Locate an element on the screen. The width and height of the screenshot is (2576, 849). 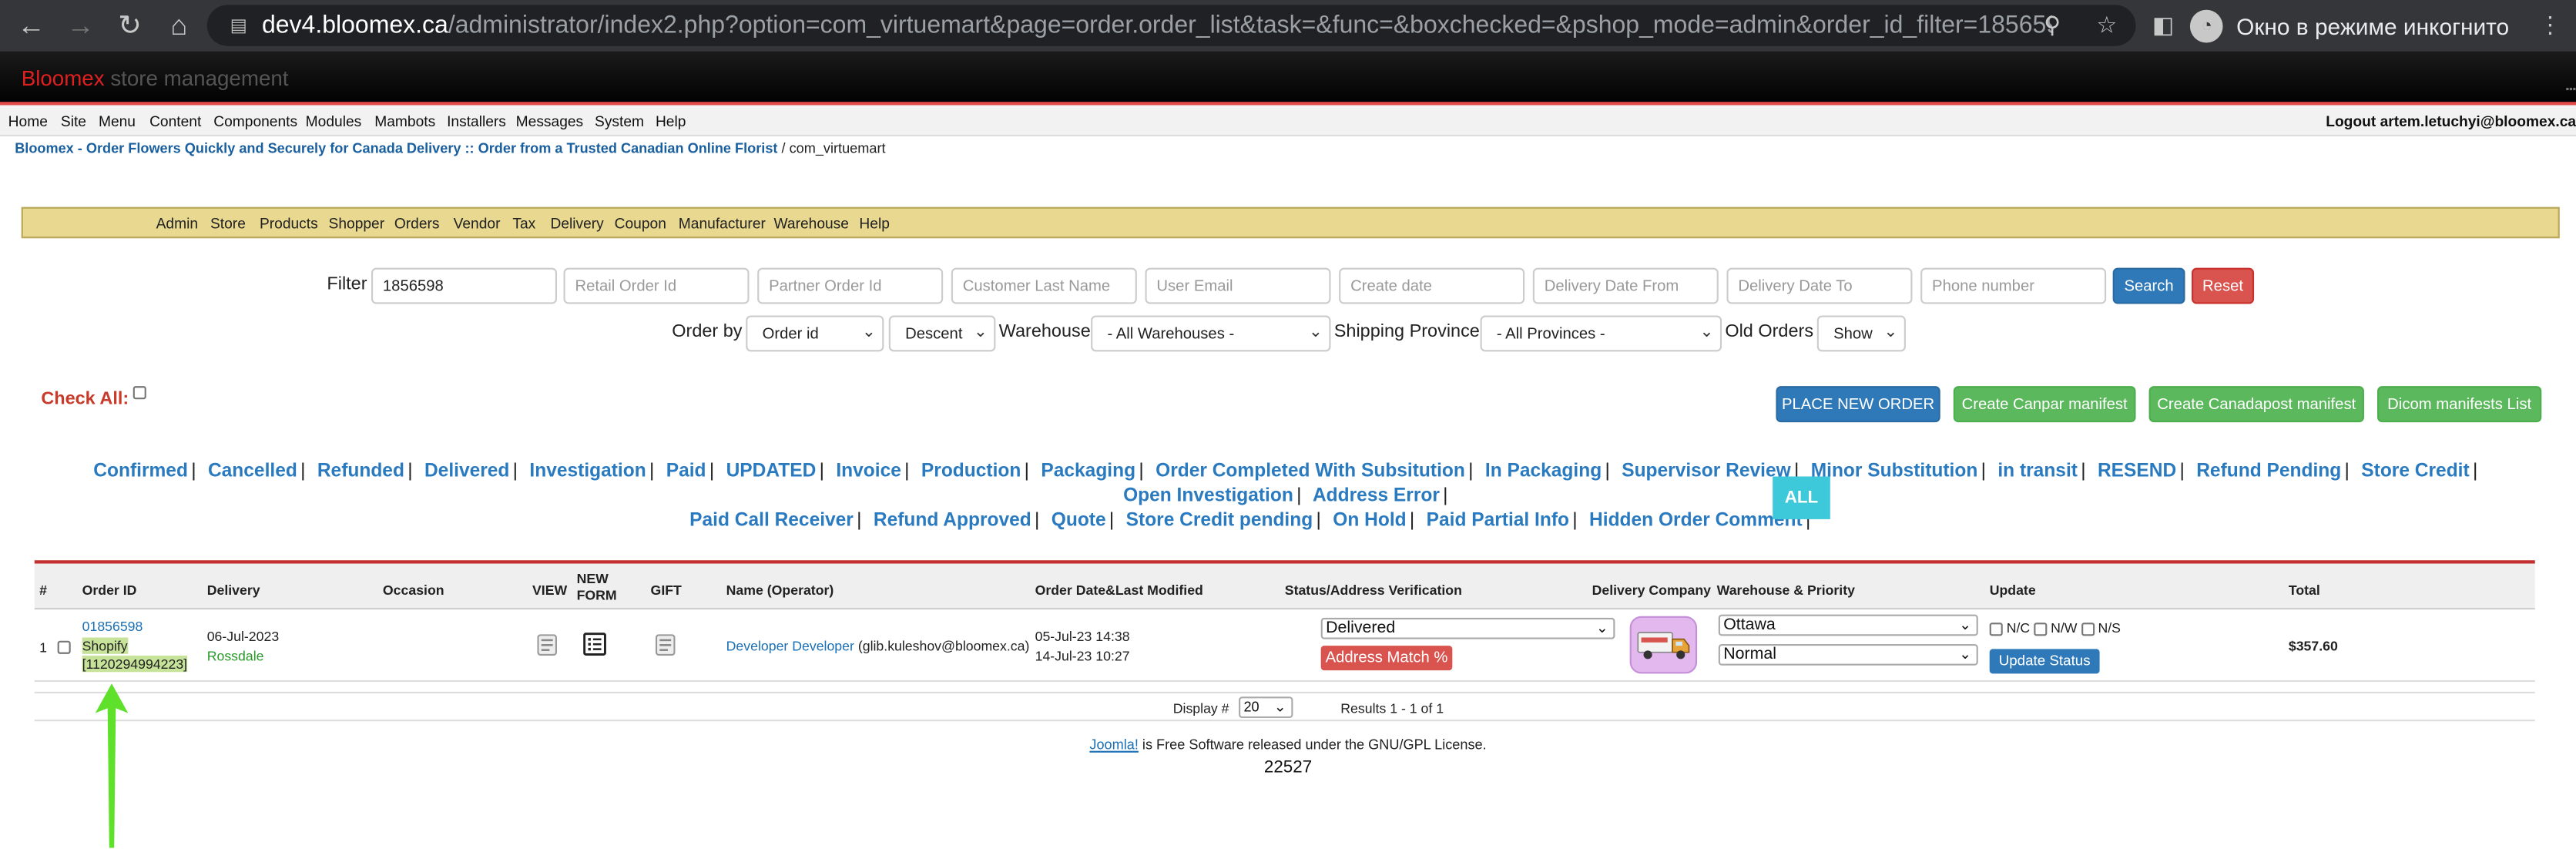
reload-icon: ↻ is located at coordinates (129, 25).